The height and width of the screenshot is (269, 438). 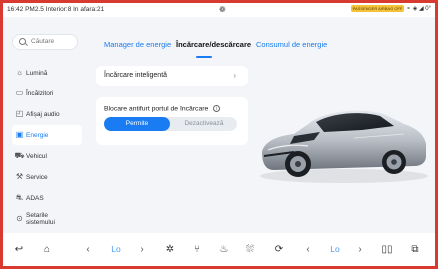 I want to click on sidebar-item-label: Lumină, so click(x=37, y=73).